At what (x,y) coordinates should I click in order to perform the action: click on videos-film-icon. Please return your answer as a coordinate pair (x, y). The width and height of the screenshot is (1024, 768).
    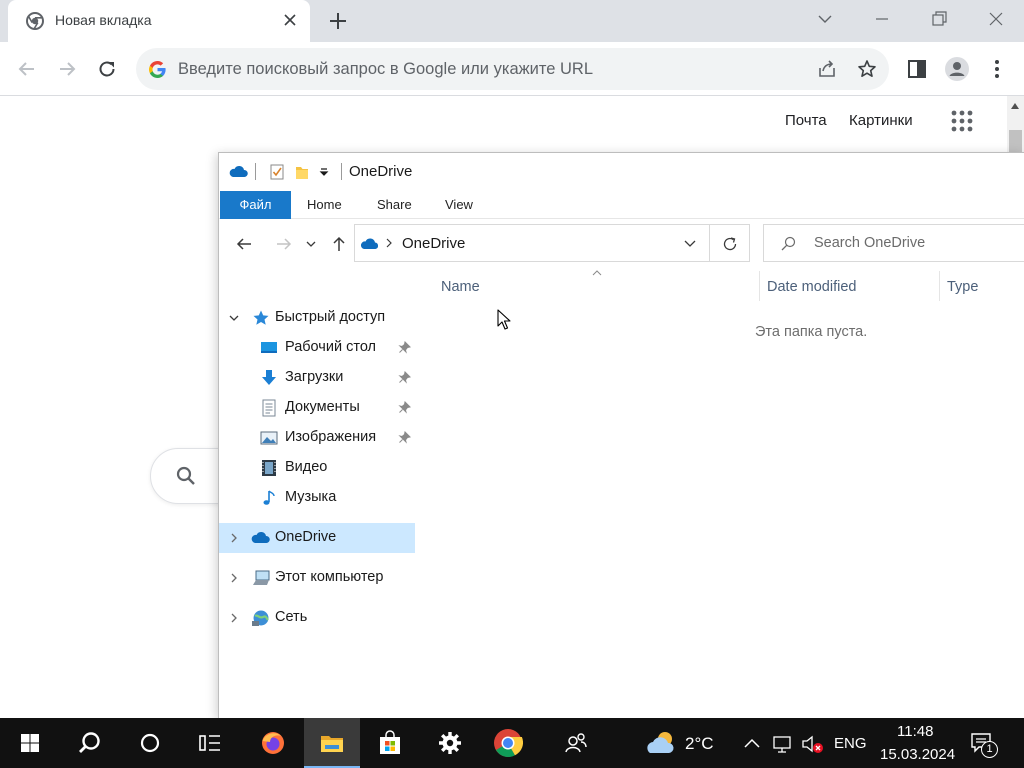
    Looking at the image, I should click on (269, 468).